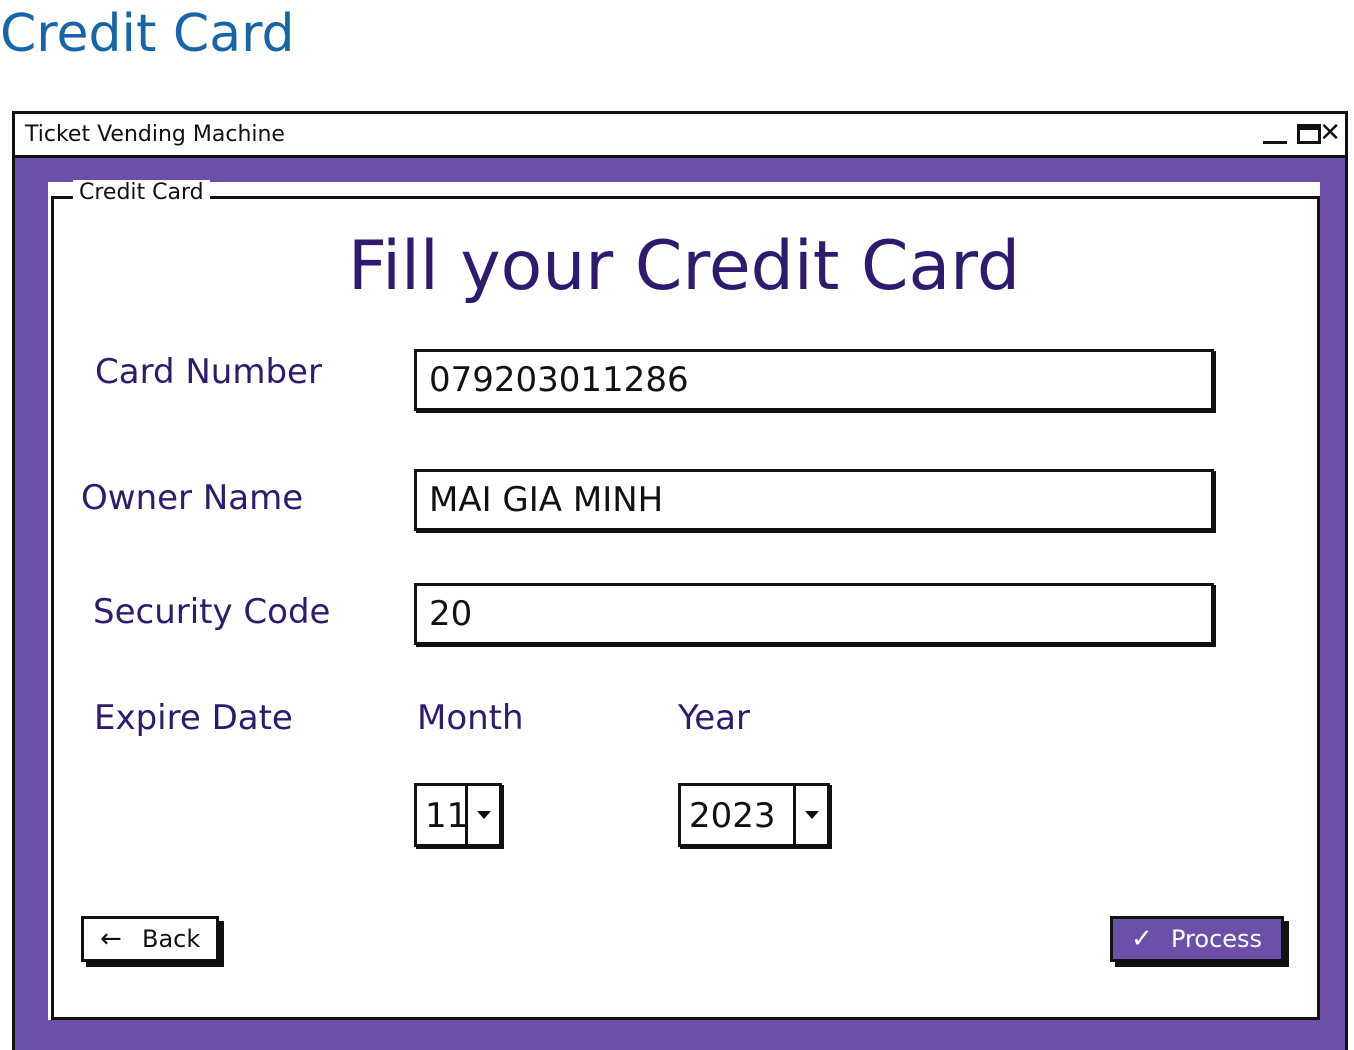 This screenshot has height=1050, width=1354. What do you see at coordinates (814, 614) in the screenshot?
I see `security-code-field: 20` at bounding box center [814, 614].